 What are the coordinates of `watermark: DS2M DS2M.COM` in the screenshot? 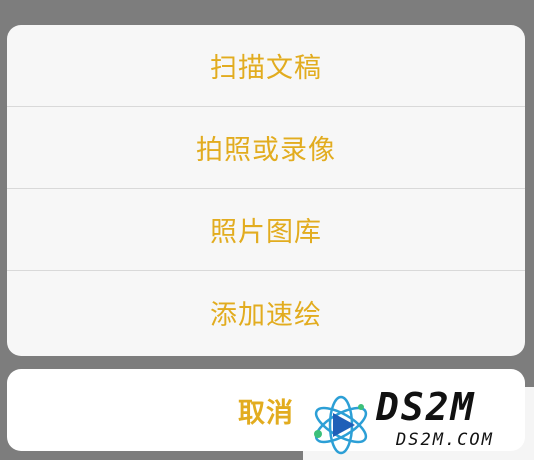 It's located at (418, 422).